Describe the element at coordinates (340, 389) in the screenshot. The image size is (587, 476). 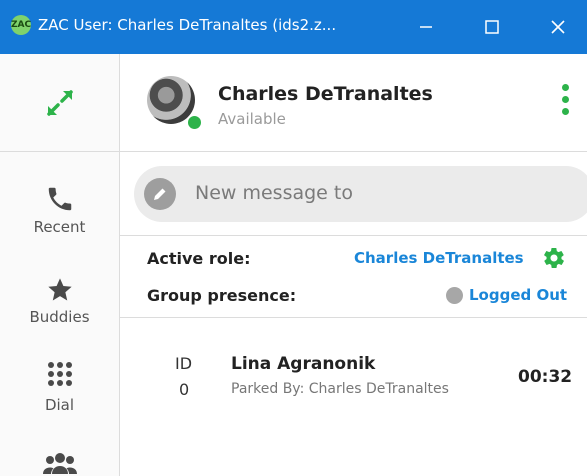
I see `parked-by-text: Parked By: Charles DeTranaltes` at that location.